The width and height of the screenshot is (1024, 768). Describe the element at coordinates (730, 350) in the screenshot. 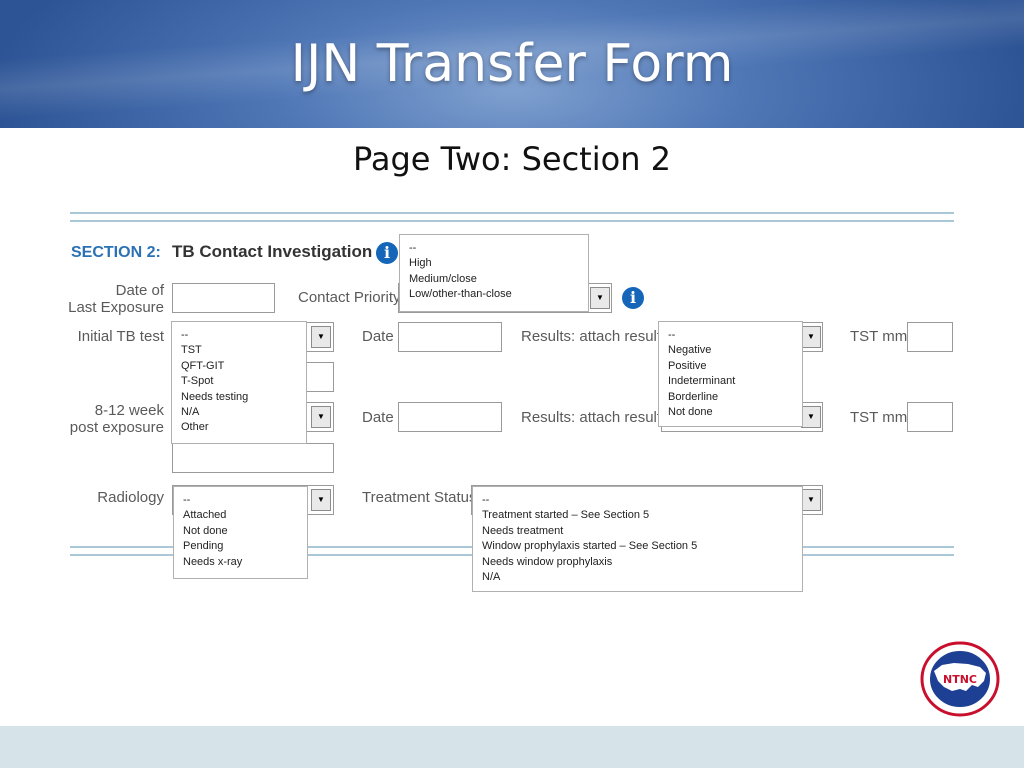

I see `option-item: Negative` at that location.